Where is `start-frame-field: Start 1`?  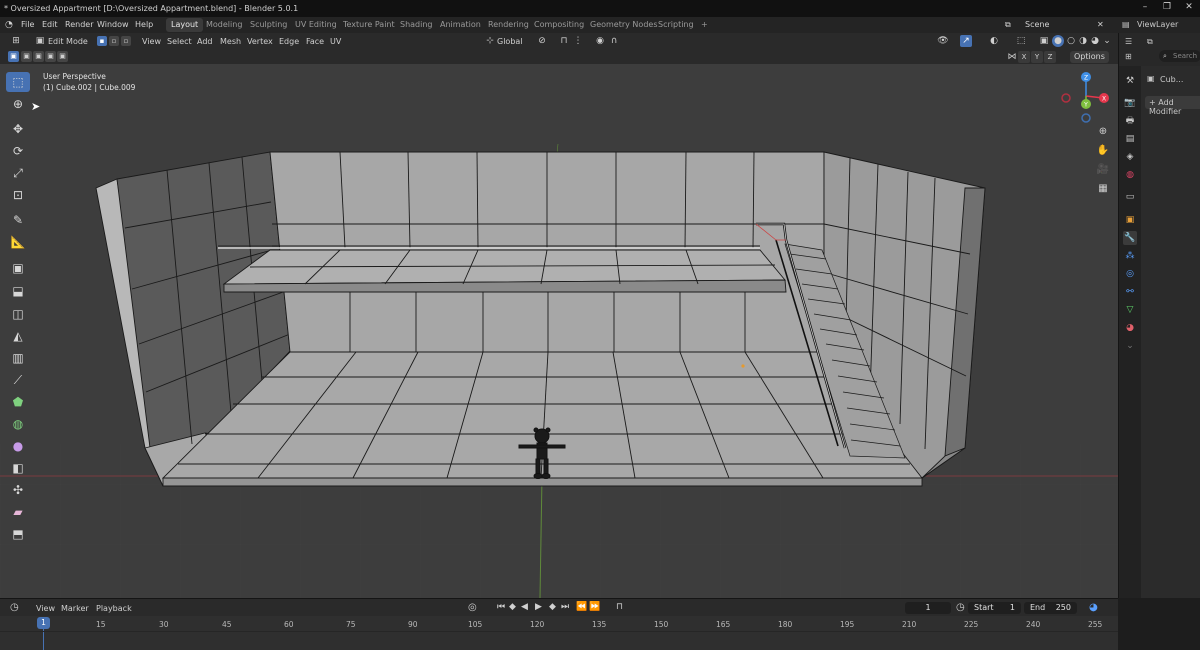 start-frame-field: Start 1 is located at coordinates (994, 608).